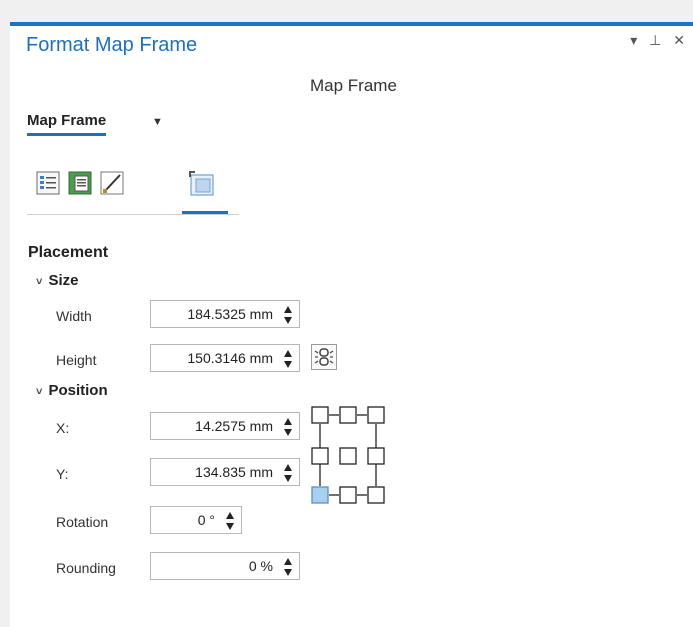 The width and height of the screenshot is (693, 627). I want to click on anchor-center, so click(348, 456).